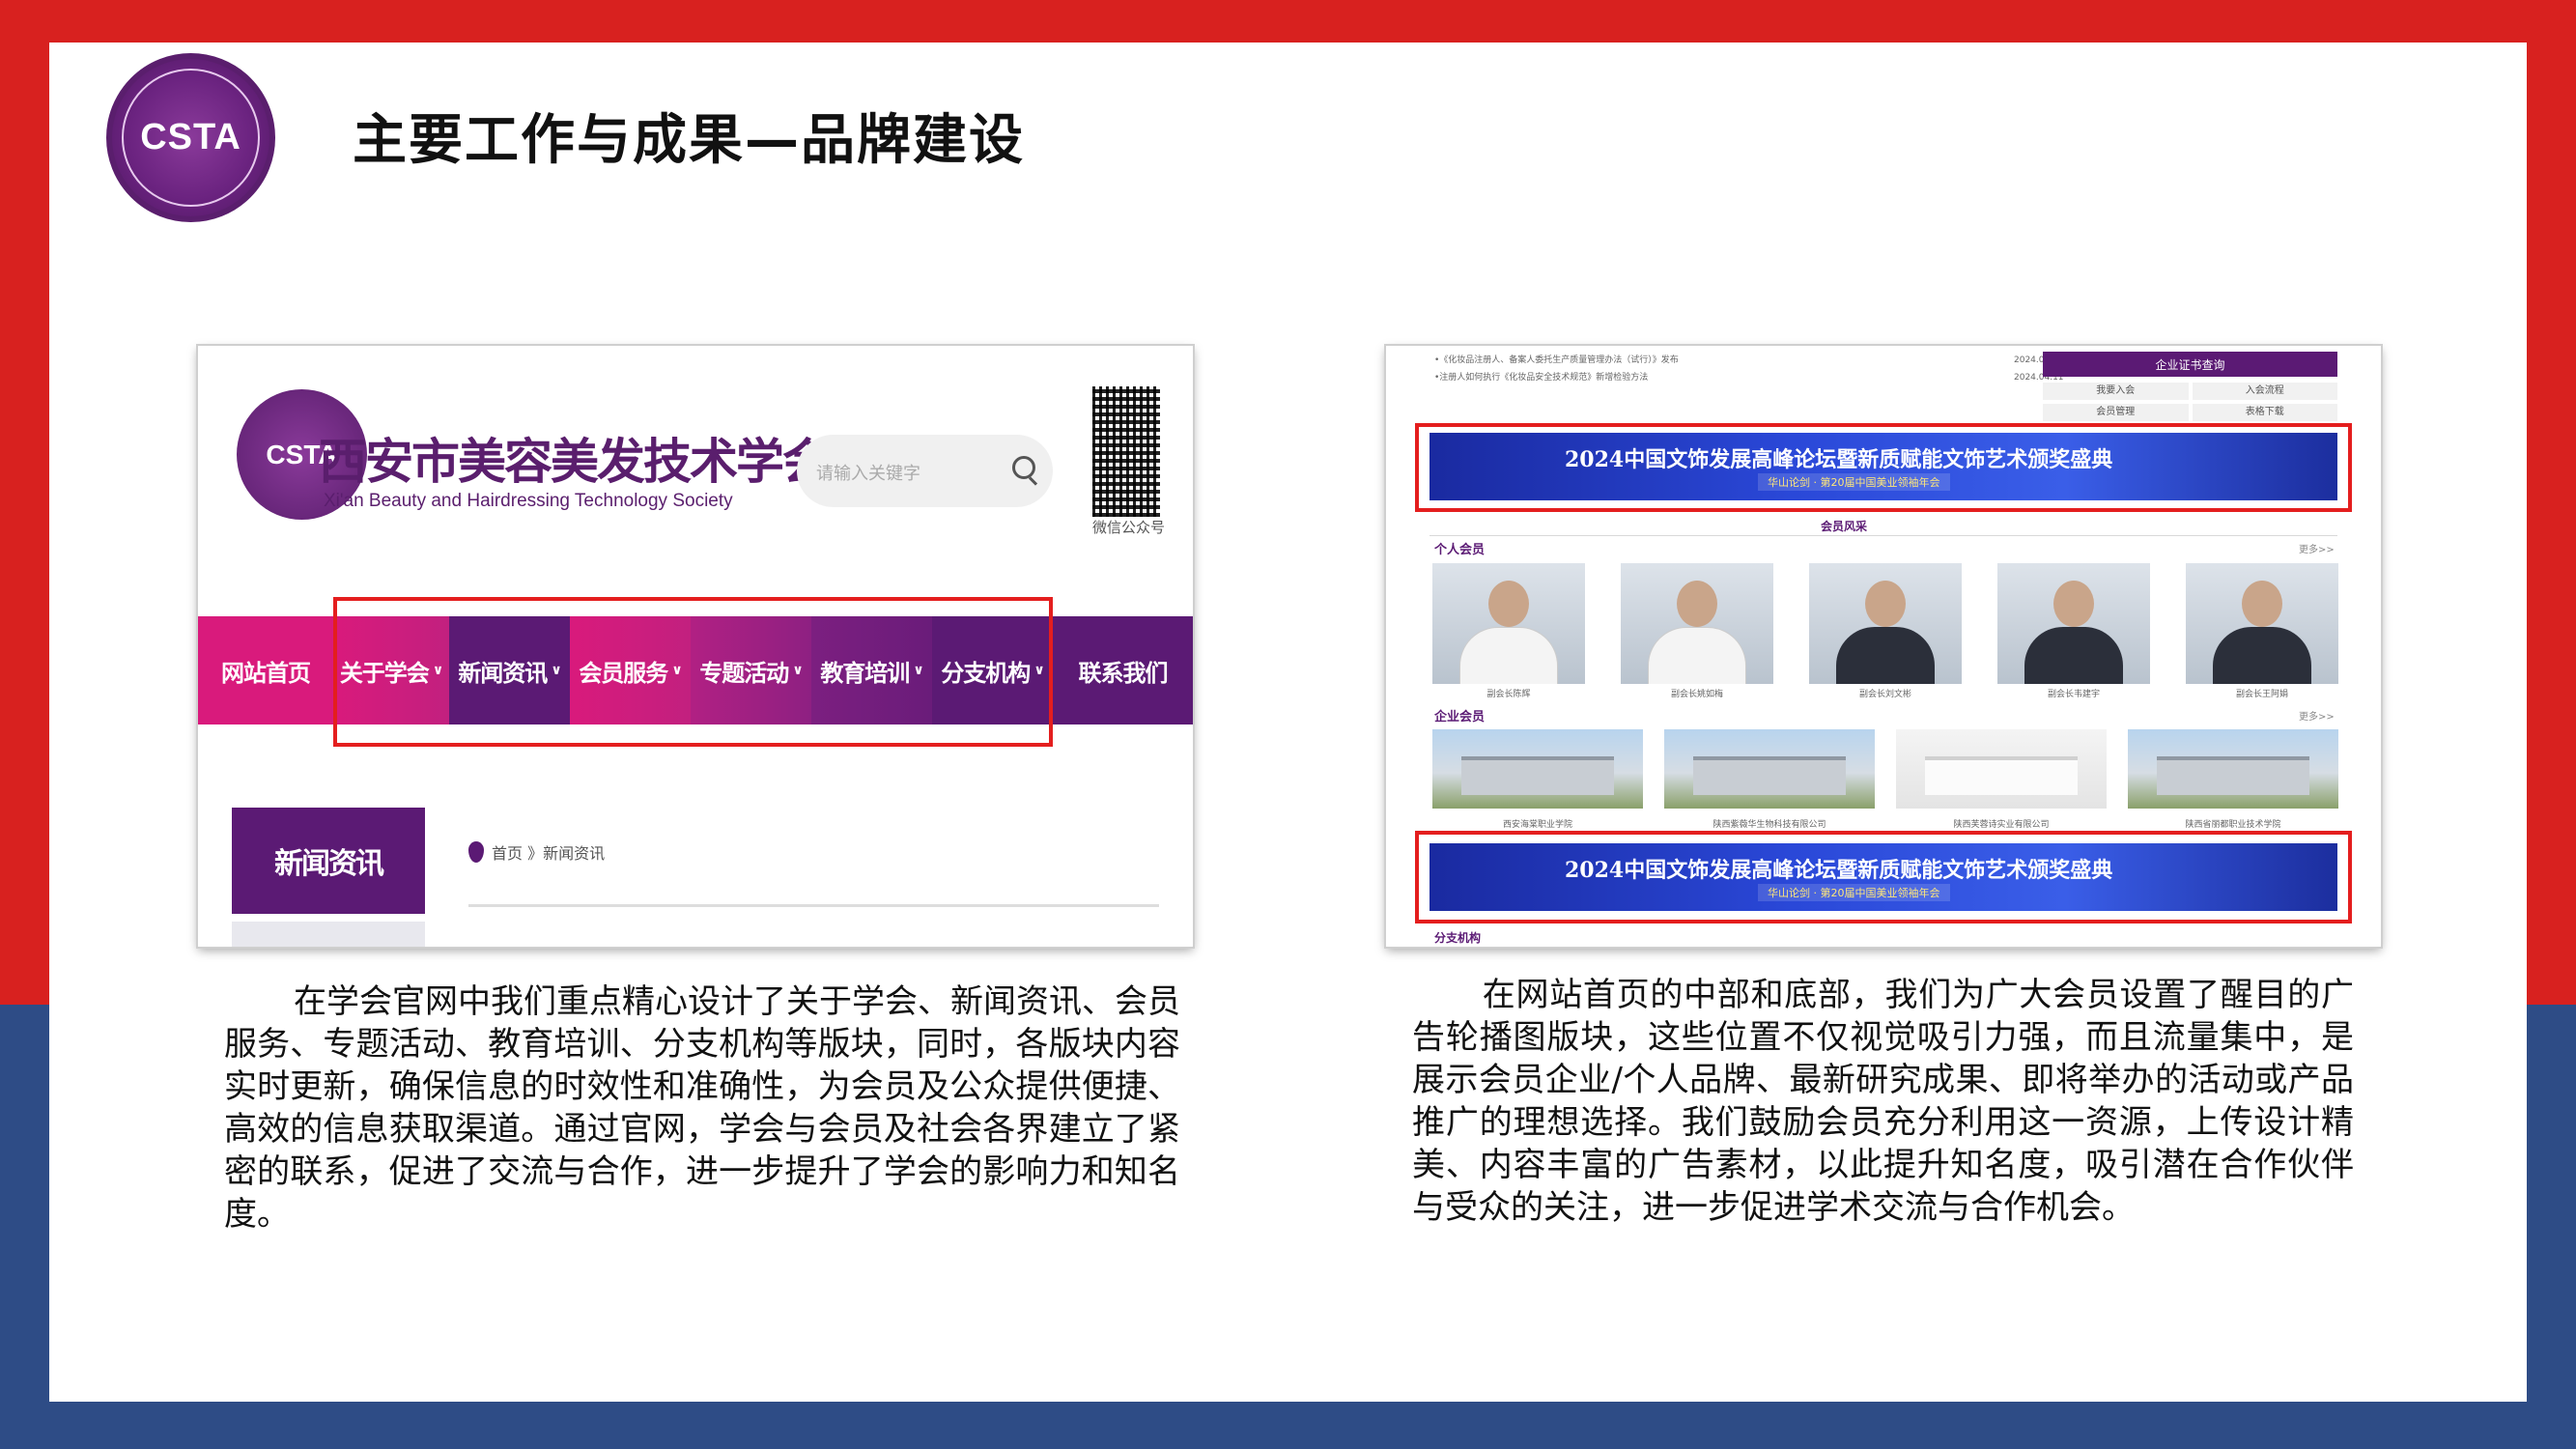 The height and width of the screenshot is (1449, 2576). Describe the element at coordinates (1123, 673) in the screenshot. I see `nav-label: 联系我们` at that location.